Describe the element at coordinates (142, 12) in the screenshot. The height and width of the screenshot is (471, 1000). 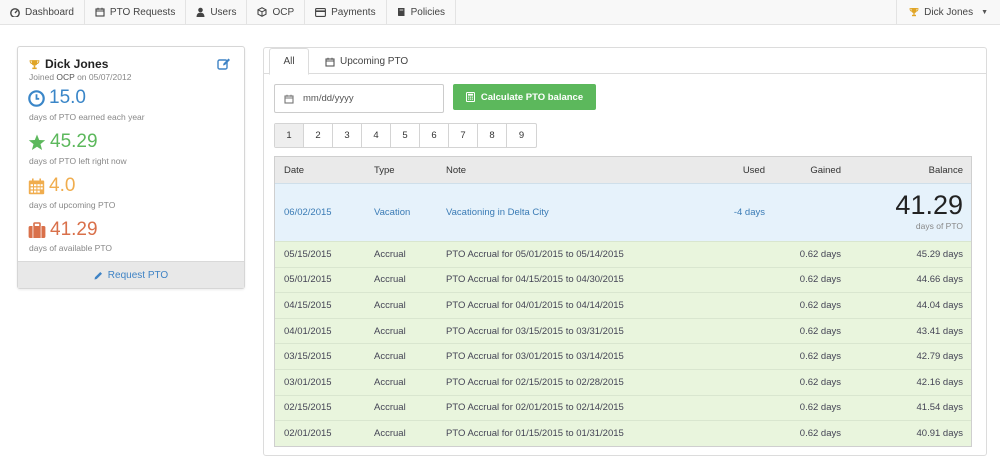
I see `nav-pto-requests-label: PTO Requests` at that location.